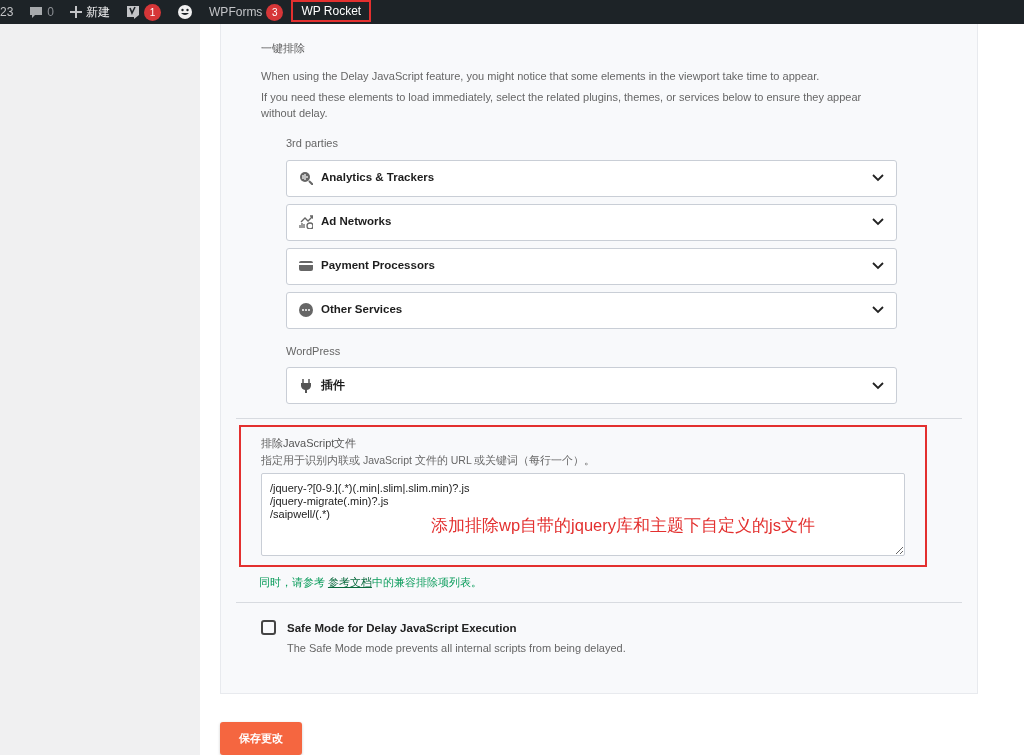 This screenshot has width=1024, height=755. What do you see at coordinates (429, 460) in the screenshot?
I see `field-description: 指定用于识别内联或 JavaScript 文件的 URL 或关键词（每行一个）。` at bounding box center [429, 460].